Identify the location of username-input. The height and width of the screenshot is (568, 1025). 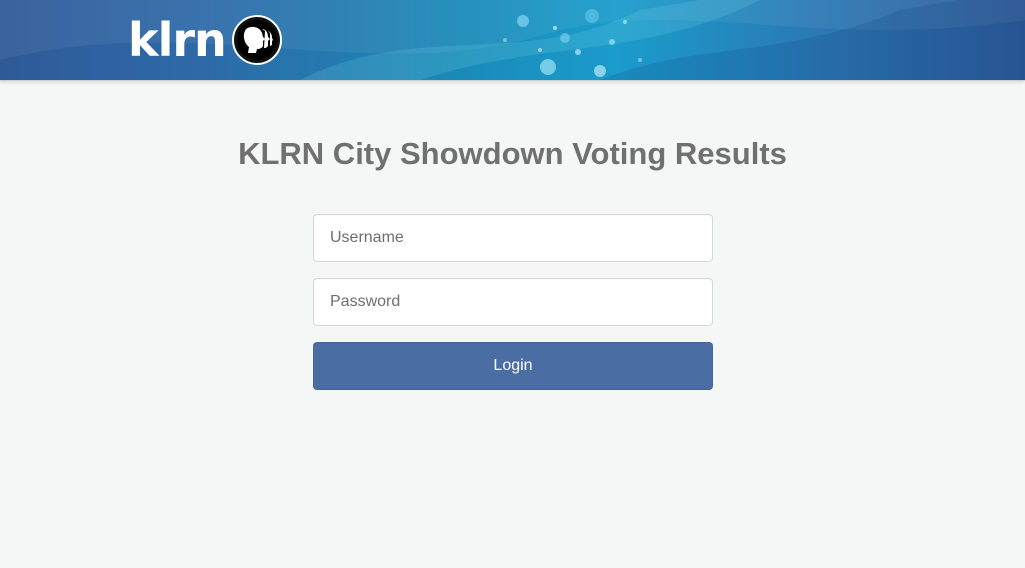
(513, 238).